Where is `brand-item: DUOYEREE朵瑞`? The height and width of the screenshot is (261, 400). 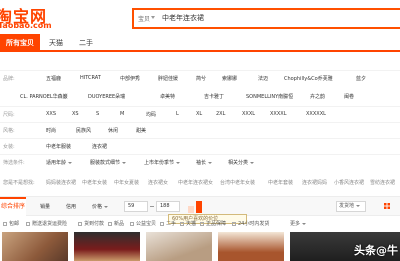 brand-item: DUOYEREE朵瑞 is located at coordinates (106, 96).